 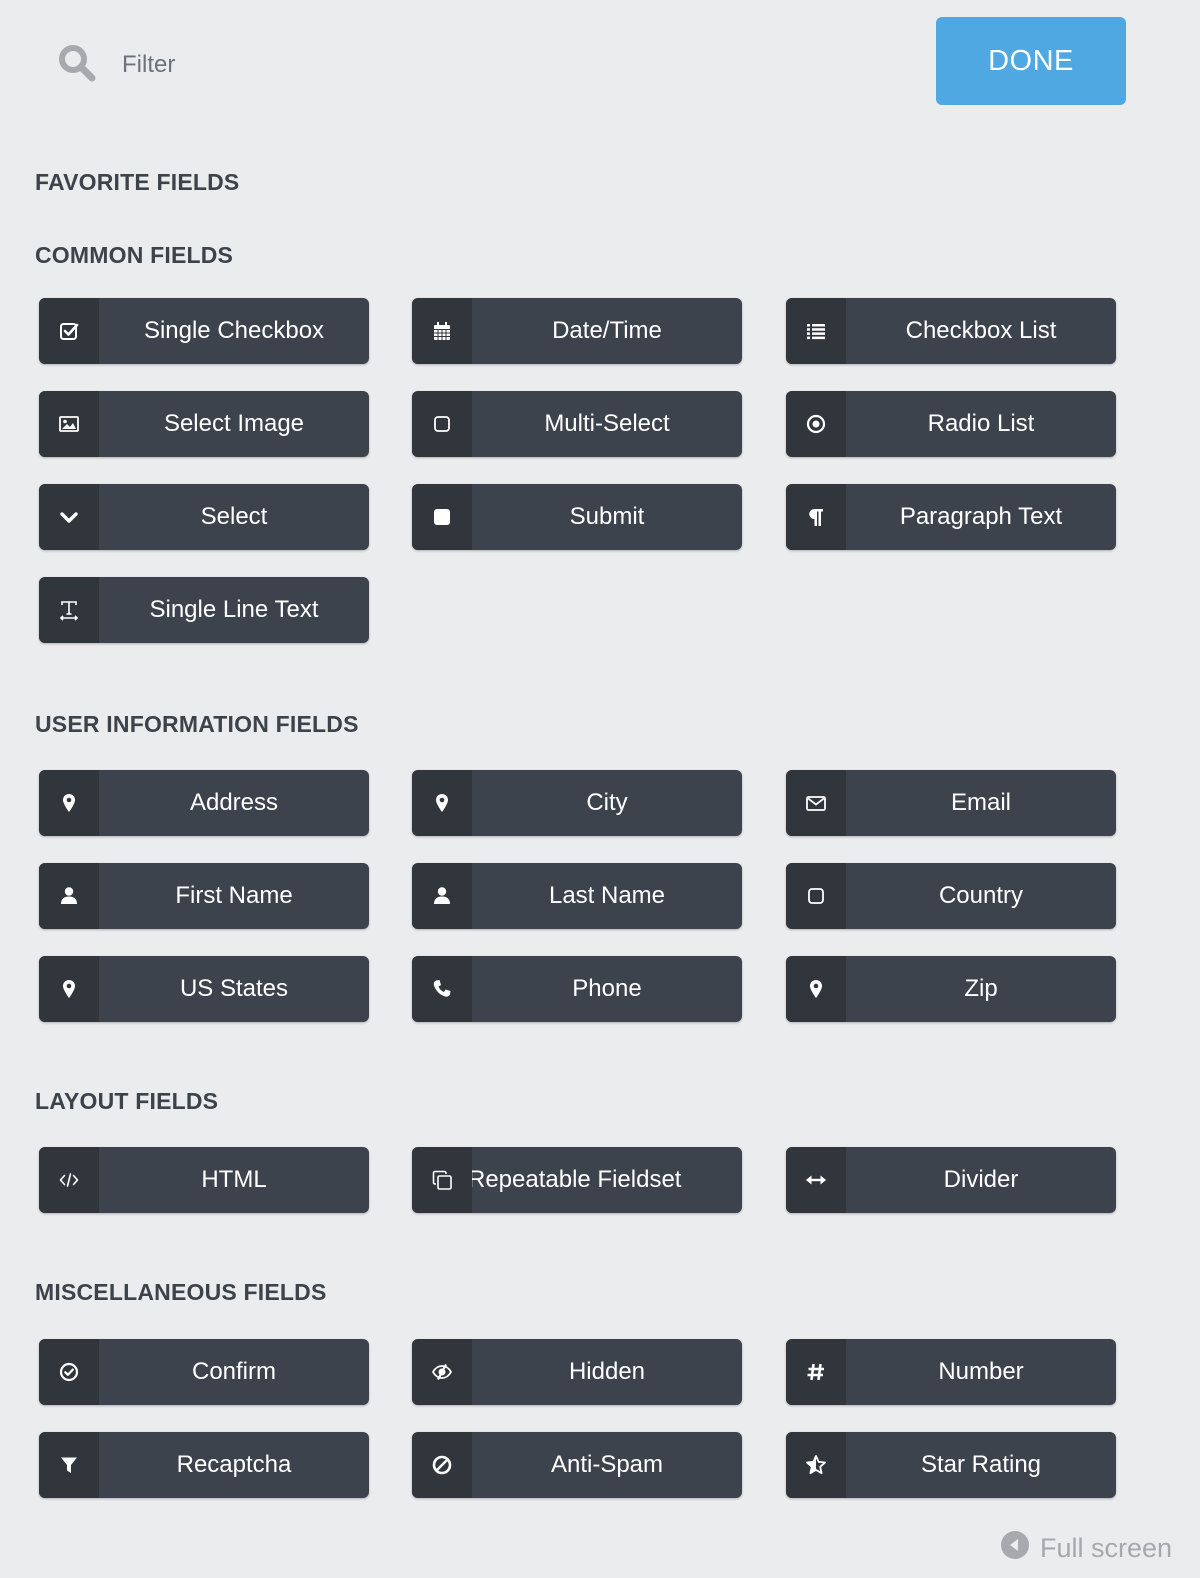 I want to click on field-button-label: Single Checkbox, so click(x=234, y=331).